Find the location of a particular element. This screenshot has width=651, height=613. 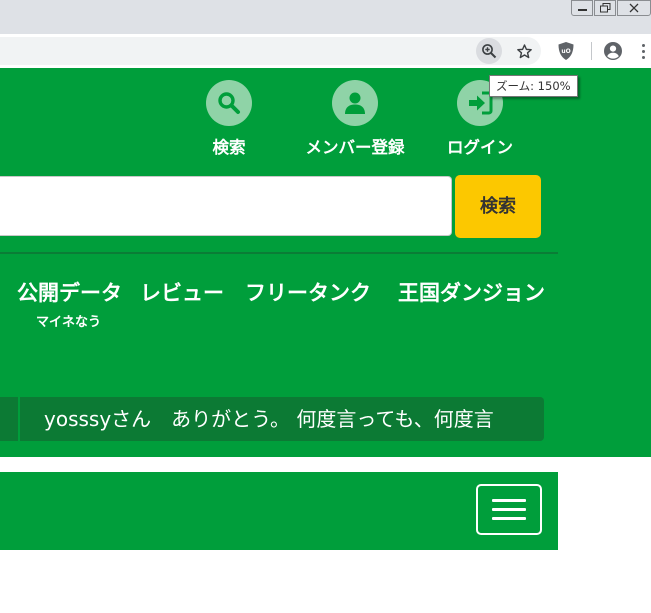

news-ticker: yosssyさん ありがとう。 何度言っても、何度言 is located at coordinates (282, 419).